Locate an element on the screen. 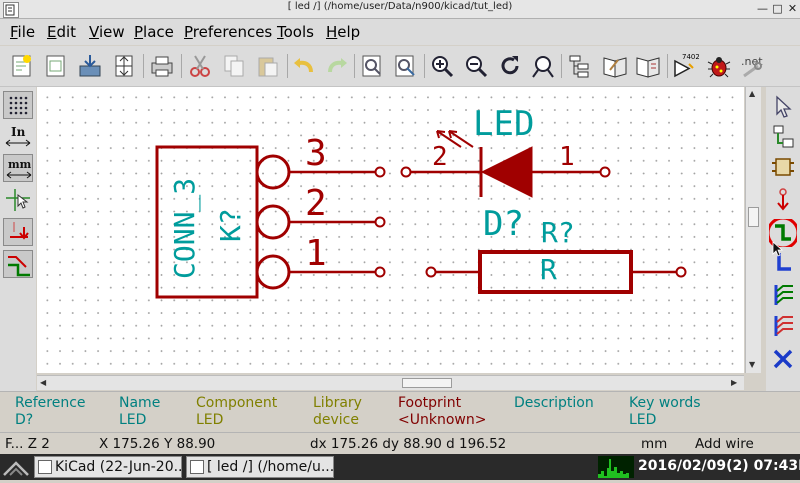  main-toolbar: 7402 .net is located at coordinates (400, 66).